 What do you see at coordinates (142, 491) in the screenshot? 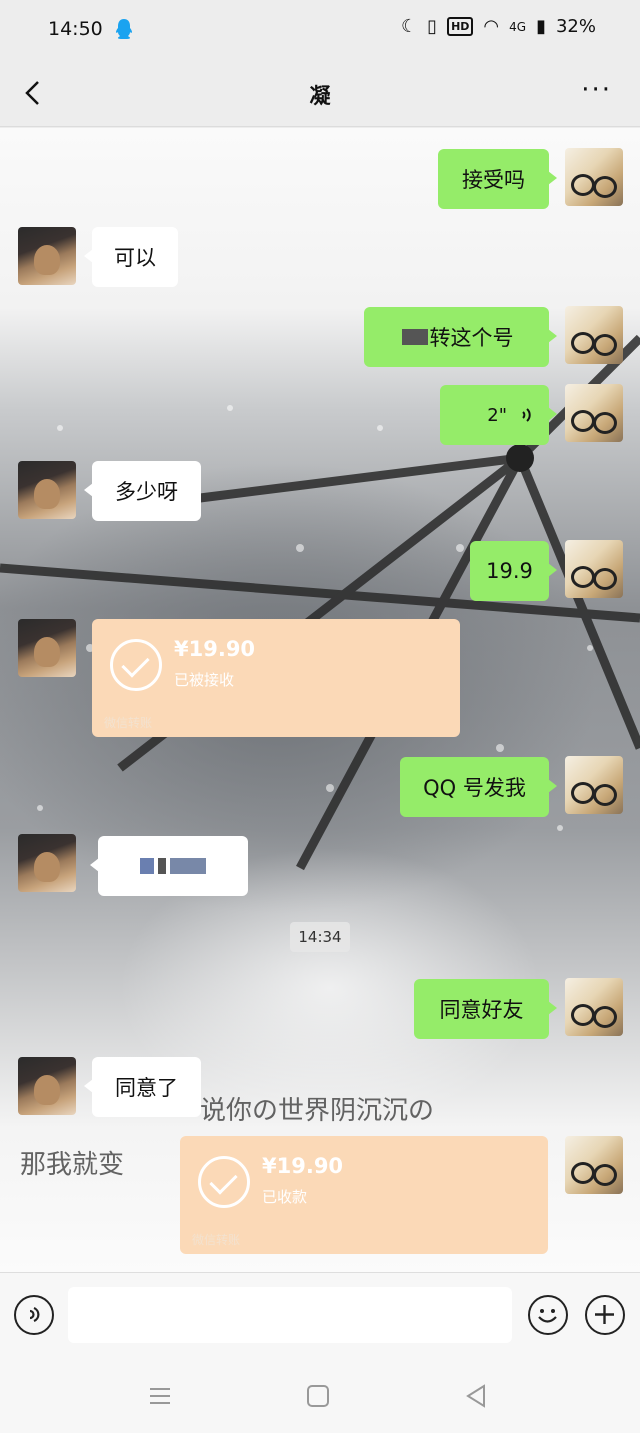
I see `message-bubble: 多少呀` at bounding box center [142, 491].